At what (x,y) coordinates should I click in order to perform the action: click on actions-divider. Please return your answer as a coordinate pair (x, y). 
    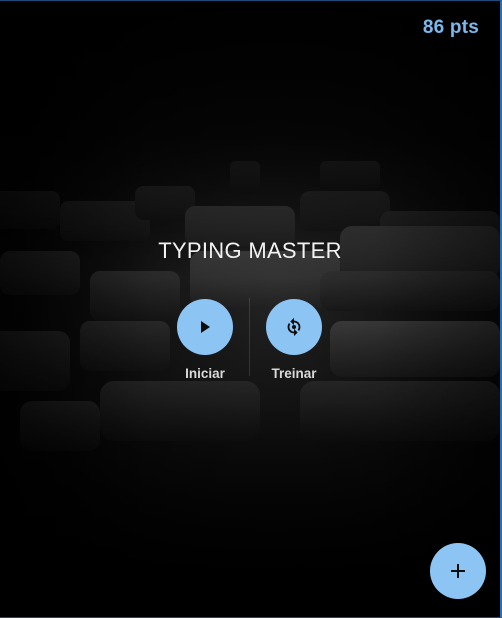
    Looking at the image, I should click on (249, 337).